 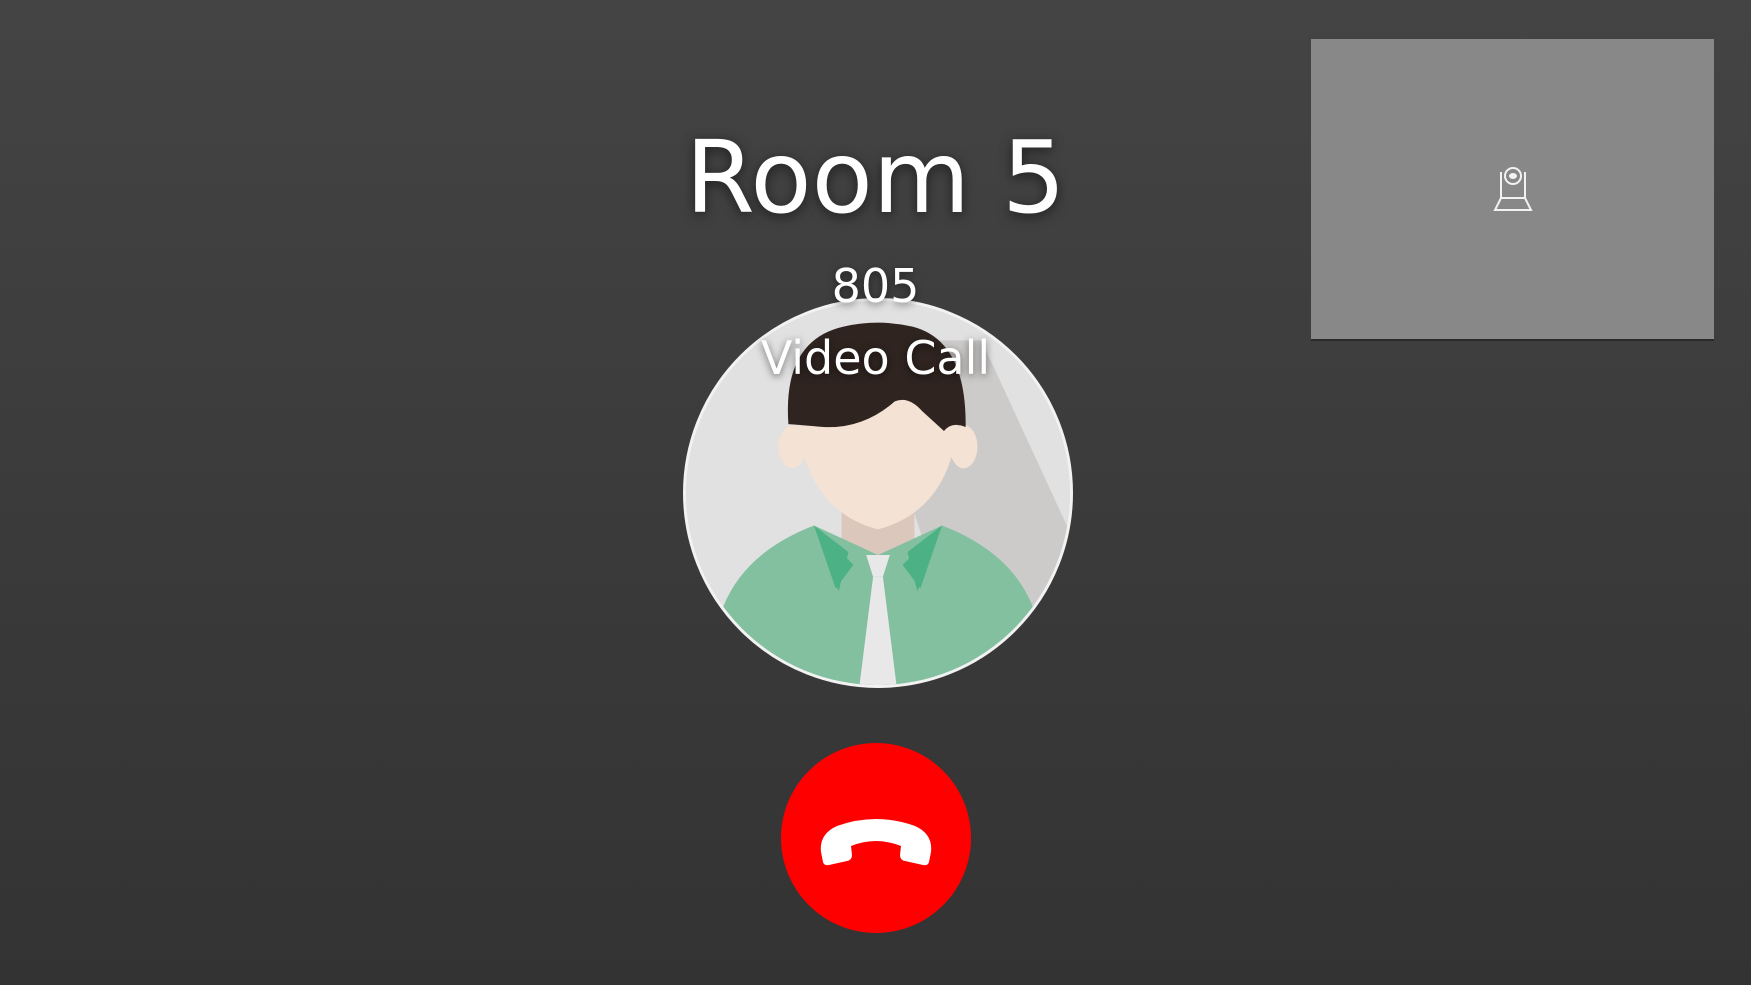 I want to click on self-video-preview, so click(x=1512, y=190).